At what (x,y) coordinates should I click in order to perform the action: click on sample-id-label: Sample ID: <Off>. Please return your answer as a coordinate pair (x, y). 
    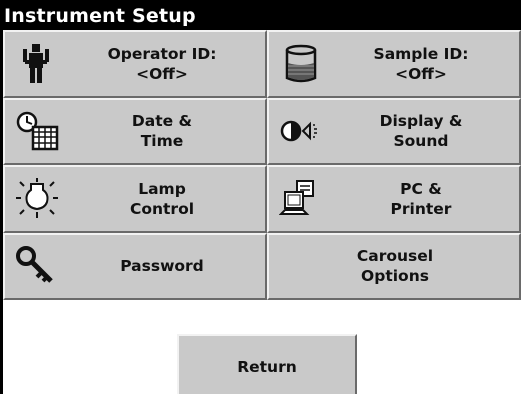
    Looking at the image, I should click on (421, 64).